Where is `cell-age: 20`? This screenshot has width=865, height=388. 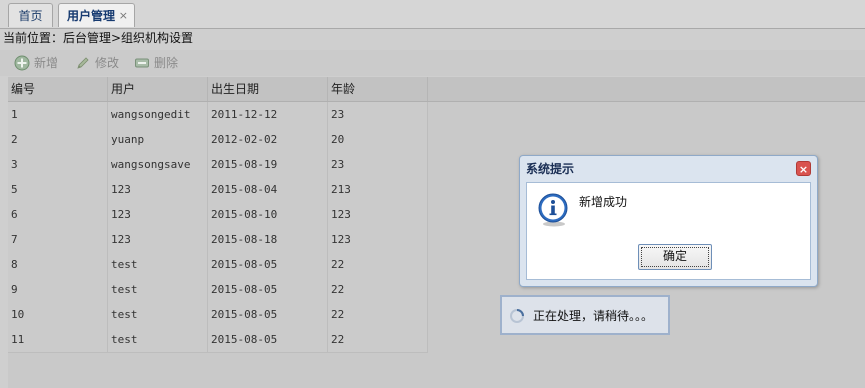 cell-age: 20 is located at coordinates (378, 139).